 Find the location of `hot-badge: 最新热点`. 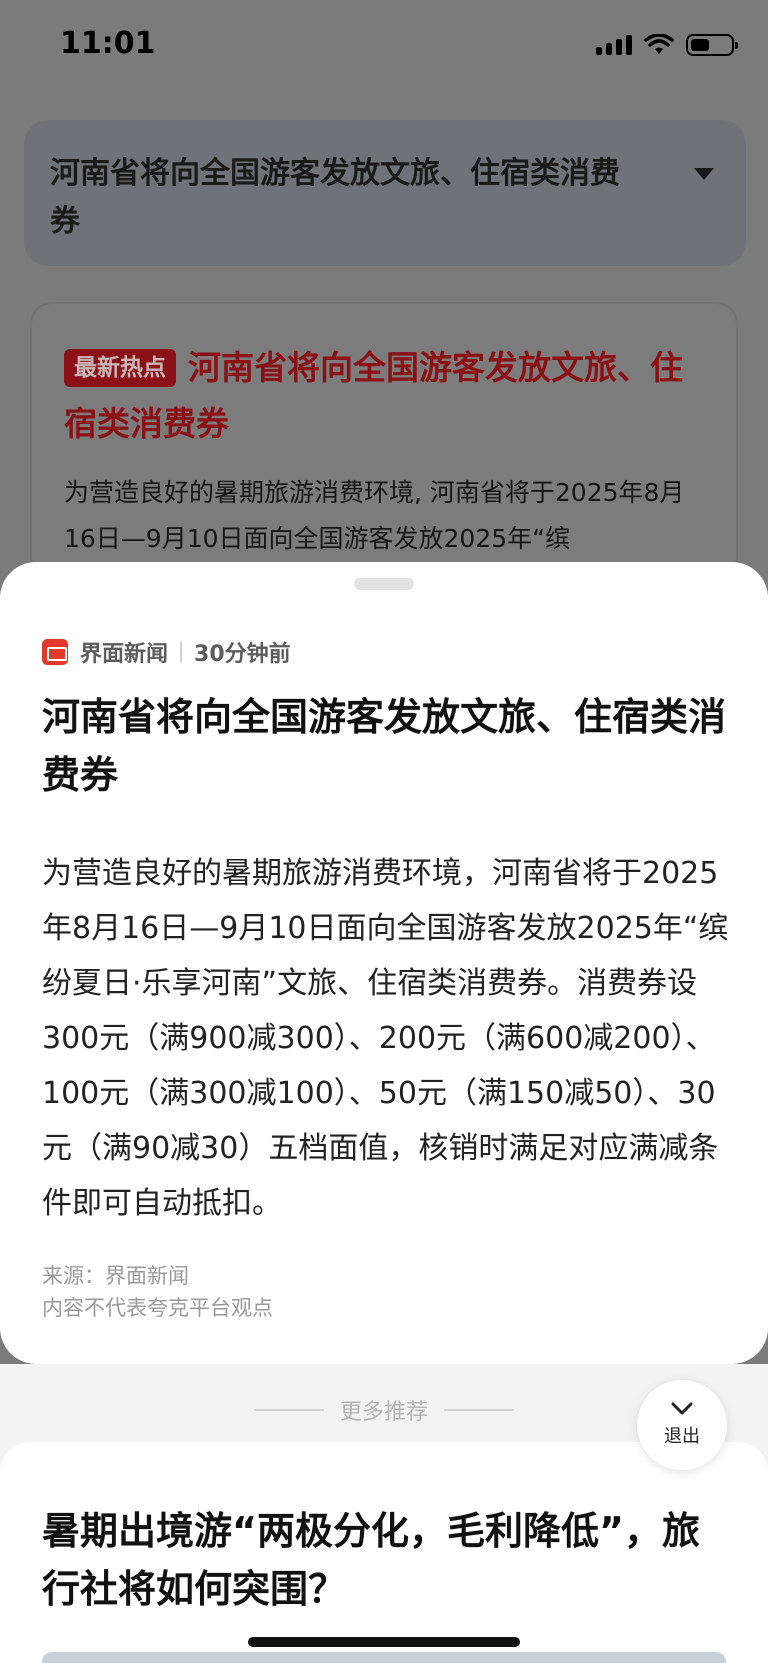

hot-badge: 最新热点 is located at coordinates (120, 368).